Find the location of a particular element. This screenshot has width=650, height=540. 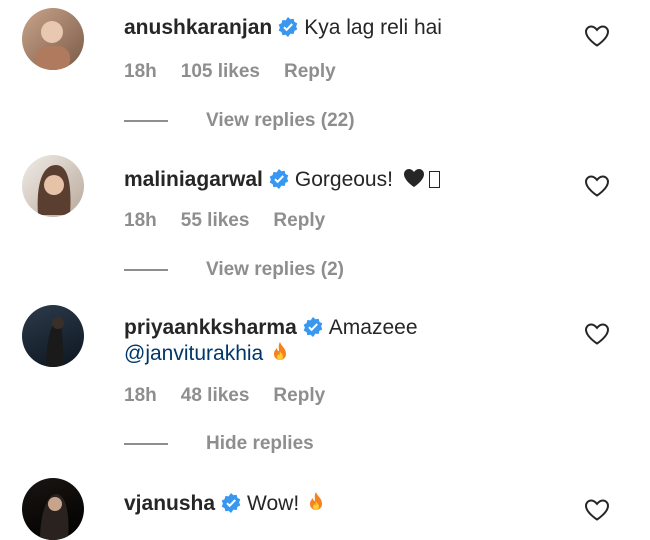

comment-likes: 48 likes is located at coordinates (215, 395).